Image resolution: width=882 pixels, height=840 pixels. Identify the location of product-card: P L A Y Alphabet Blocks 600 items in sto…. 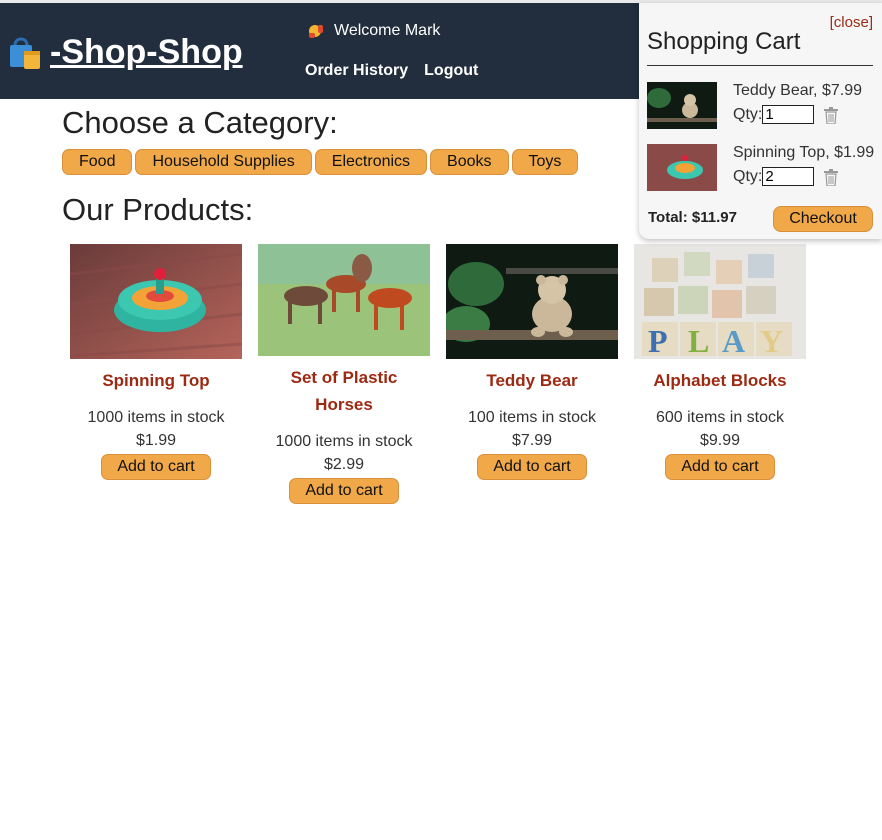
(720, 374).